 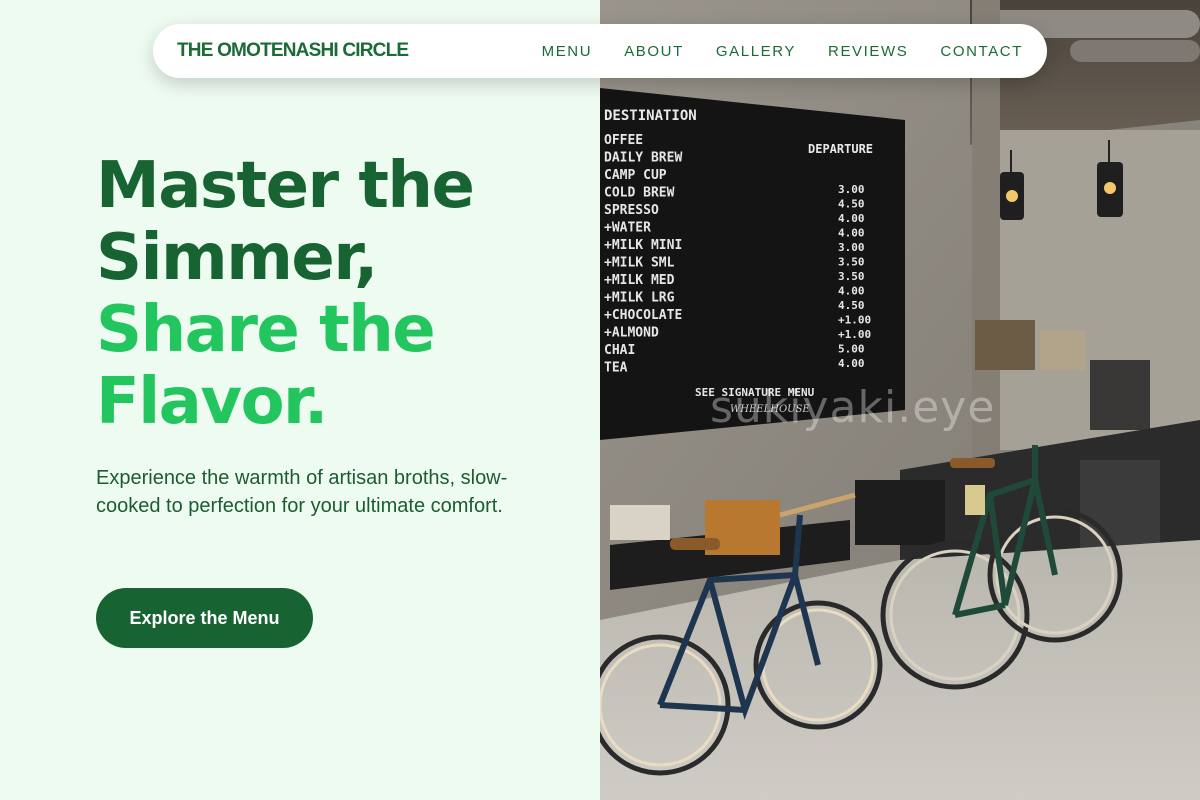 What do you see at coordinates (851, 349) in the screenshot?
I see `board-price: 5.00` at bounding box center [851, 349].